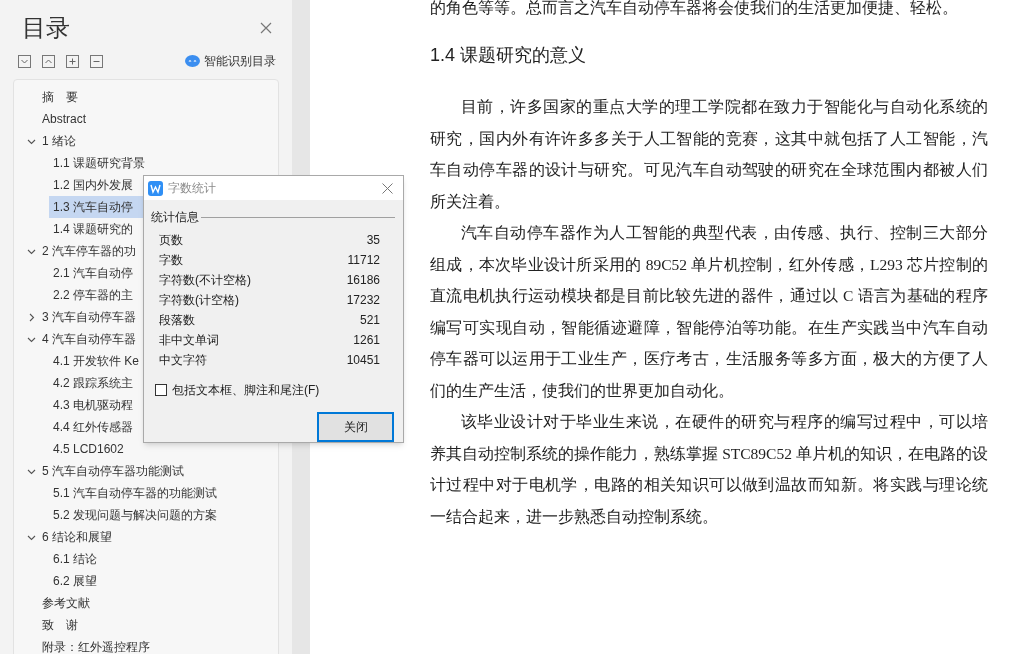 Image resolution: width=1009 pixels, height=654 pixels. I want to click on panel-title: 目录, so click(46, 28).